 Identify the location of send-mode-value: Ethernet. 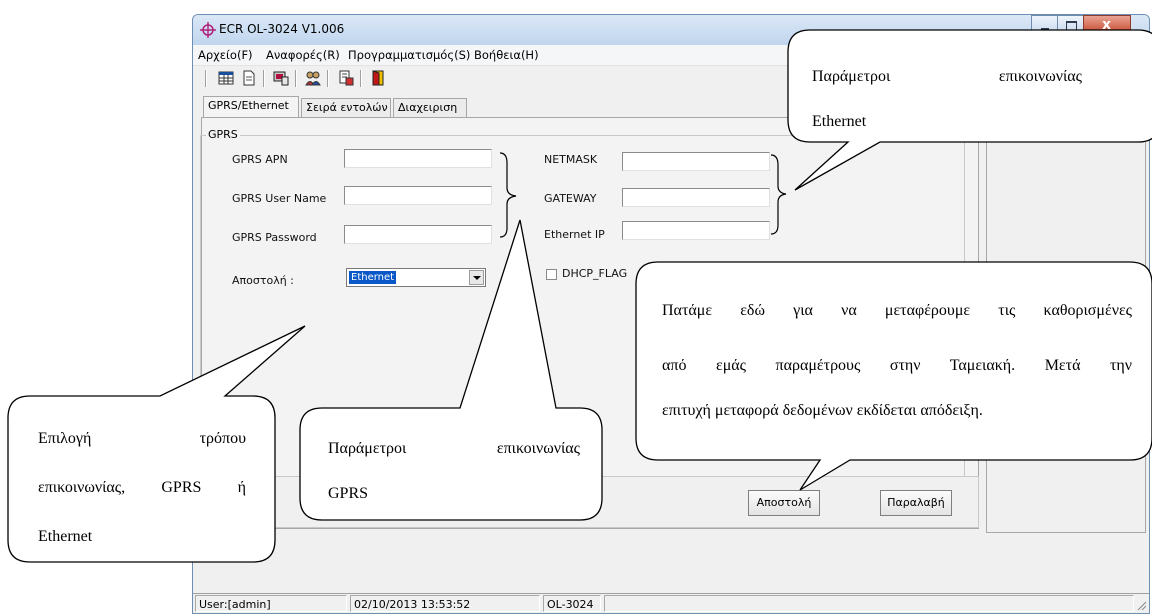
(373, 277).